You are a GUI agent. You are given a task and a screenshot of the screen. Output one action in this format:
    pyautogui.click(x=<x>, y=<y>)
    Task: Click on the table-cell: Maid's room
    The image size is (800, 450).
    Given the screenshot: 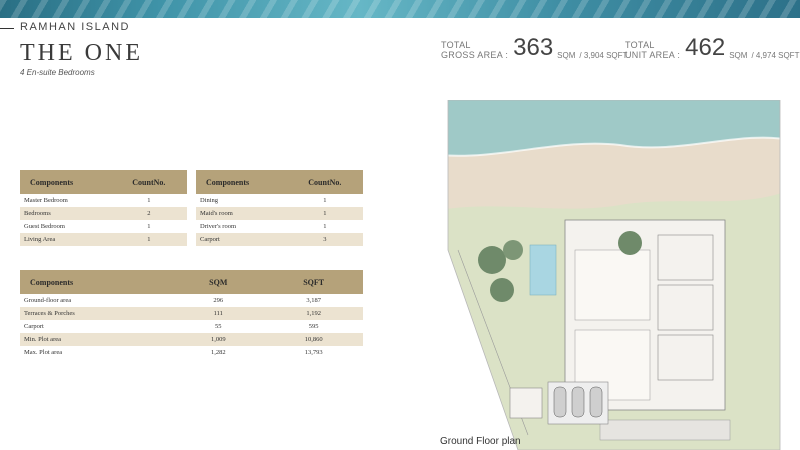 What is the action you would take?
    pyautogui.click(x=241, y=213)
    